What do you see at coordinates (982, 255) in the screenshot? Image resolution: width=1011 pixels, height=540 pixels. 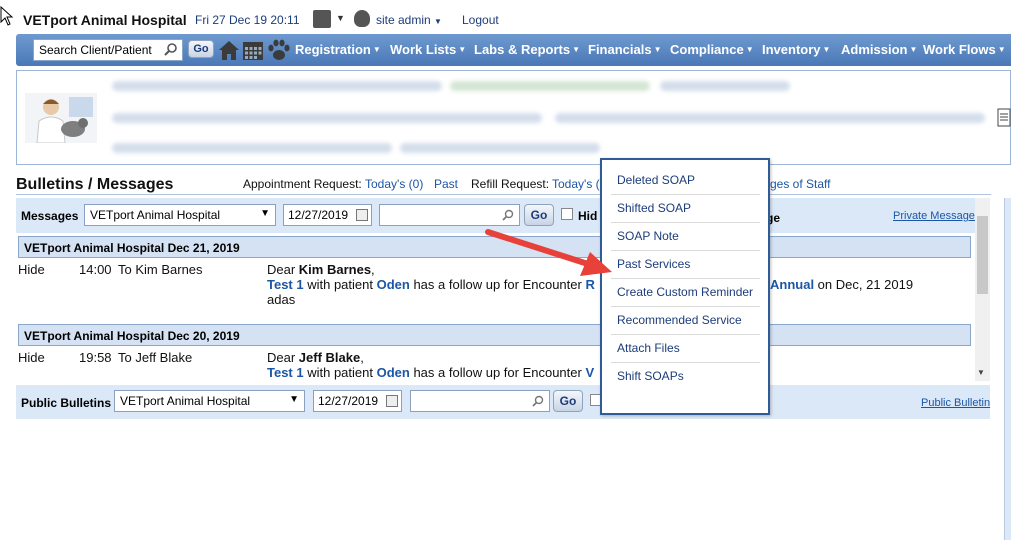 I see `scrollbar-thumb` at bounding box center [982, 255].